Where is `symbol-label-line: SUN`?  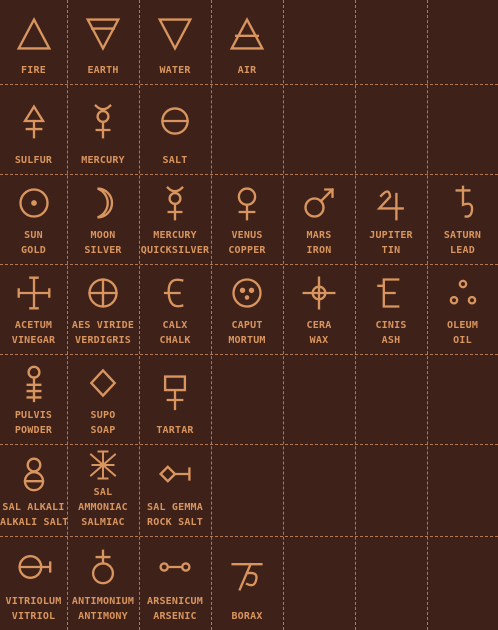
symbol-label-line: SUN is located at coordinates (33, 235).